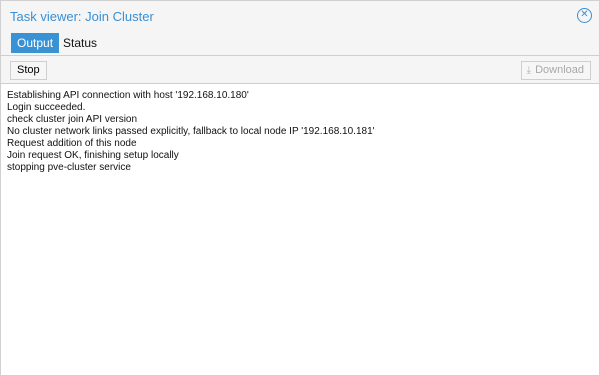 The width and height of the screenshot is (600, 376). What do you see at coordinates (584, 15) in the screenshot?
I see `close-icon: ✕` at bounding box center [584, 15].